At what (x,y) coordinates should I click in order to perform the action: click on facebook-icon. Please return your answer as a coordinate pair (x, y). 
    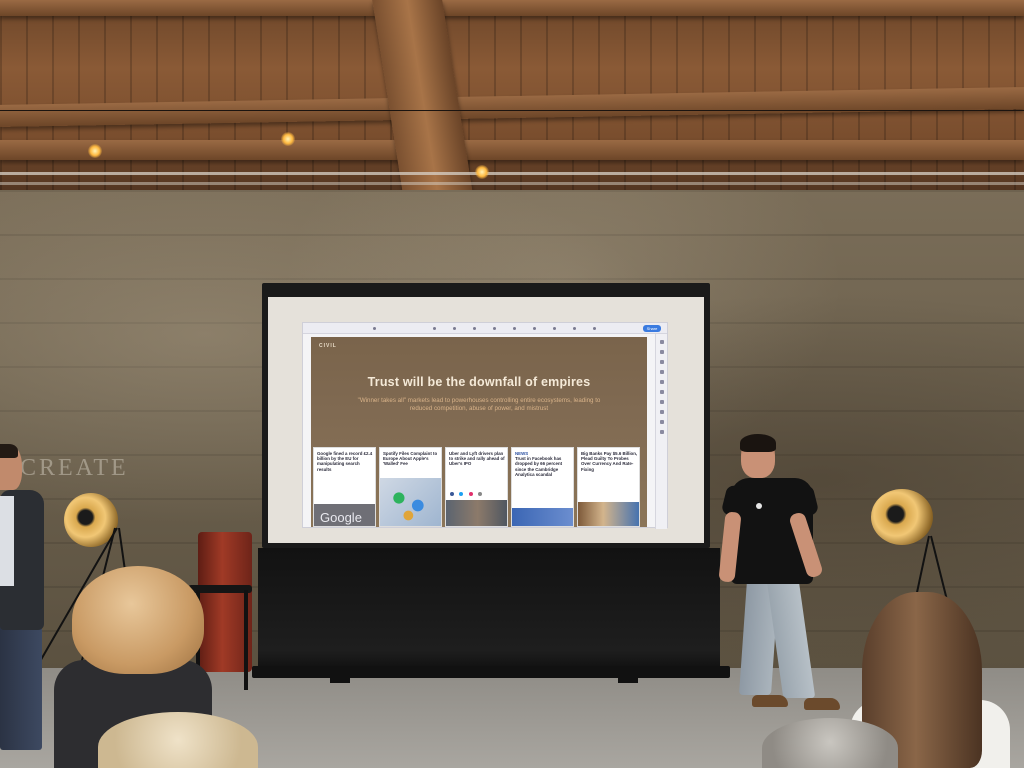
    Looking at the image, I should click on (452, 494).